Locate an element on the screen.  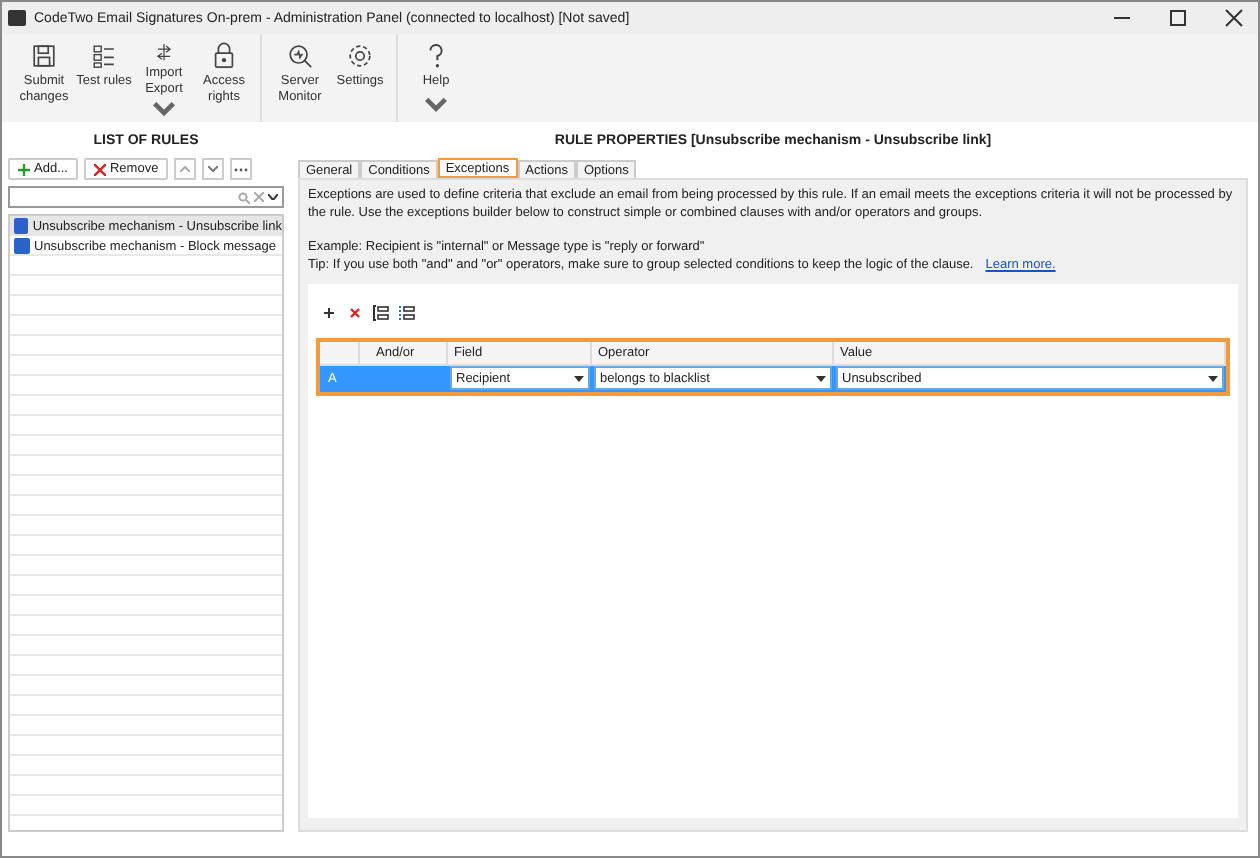
group-icon is located at coordinates (381, 312).